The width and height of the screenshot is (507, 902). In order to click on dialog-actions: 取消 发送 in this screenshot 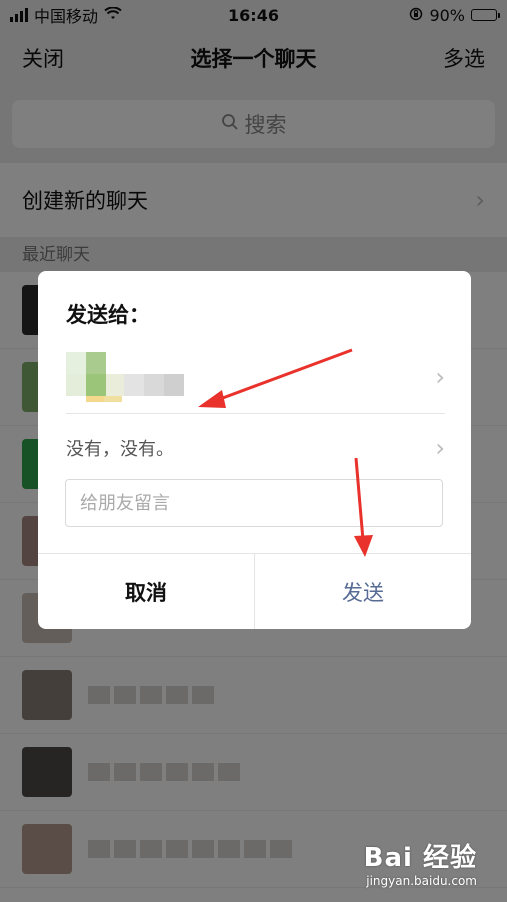, I will do `click(254, 591)`.